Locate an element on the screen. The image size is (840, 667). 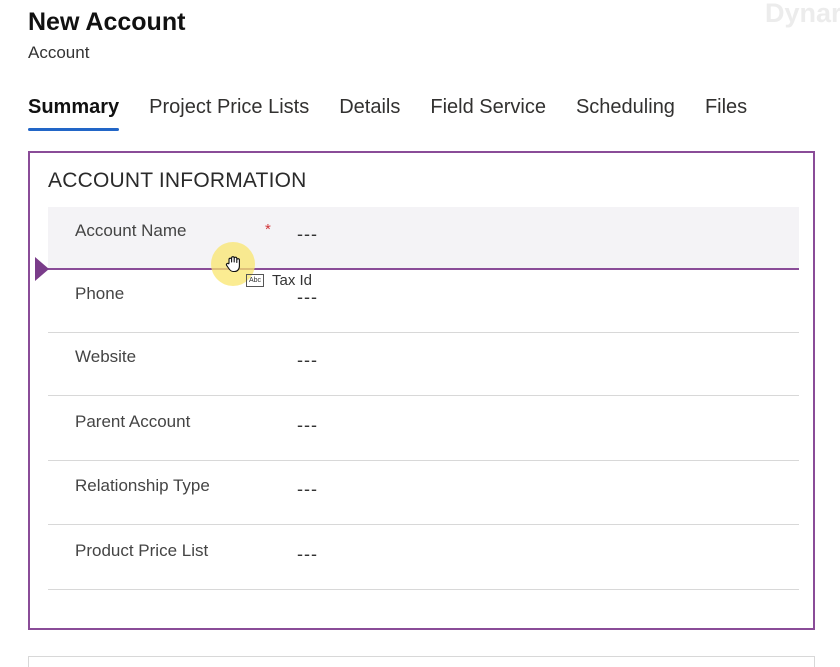
tab-scheduling: Scheduling is located at coordinates (625, 111).